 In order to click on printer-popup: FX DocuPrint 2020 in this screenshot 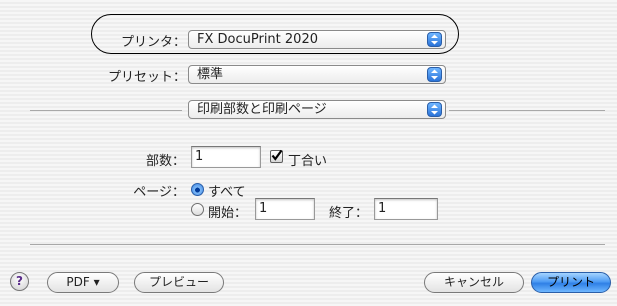, I will do `click(317, 39)`.